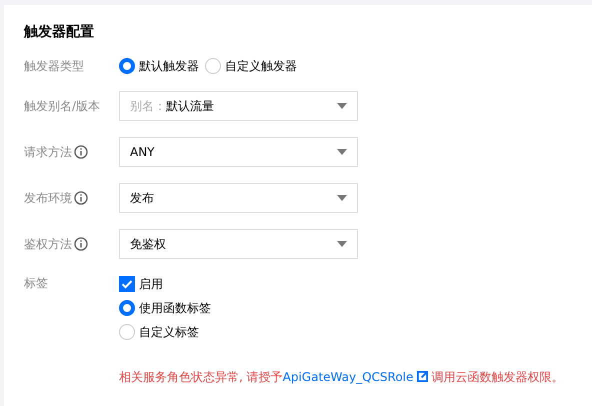 This screenshot has height=406, width=592. I want to click on role-link: ApiGateWay_QCSRole, so click(357, 377).